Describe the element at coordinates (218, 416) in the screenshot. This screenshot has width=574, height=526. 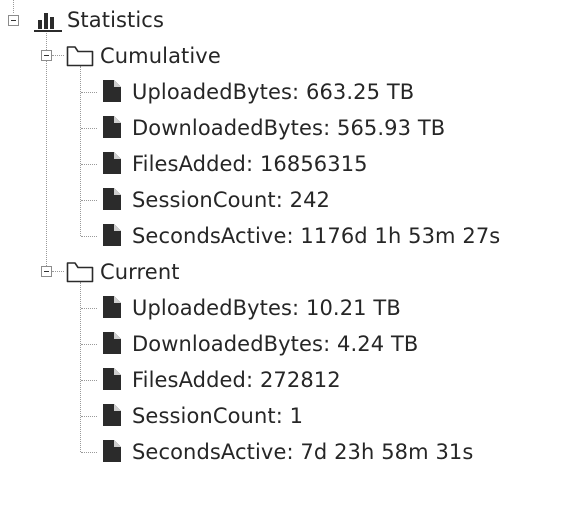
I see `tree-leaf-label: SessionCount: 1` at that location.